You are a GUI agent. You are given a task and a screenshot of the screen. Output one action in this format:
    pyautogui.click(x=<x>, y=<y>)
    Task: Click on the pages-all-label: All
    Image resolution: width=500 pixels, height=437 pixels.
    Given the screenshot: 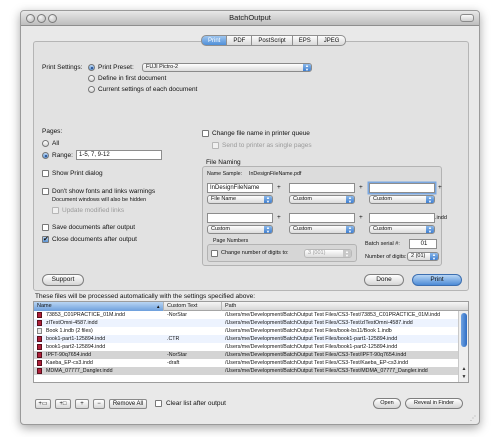 What is the action you would take?
    pyautogui.click(x=56, y=143)
    